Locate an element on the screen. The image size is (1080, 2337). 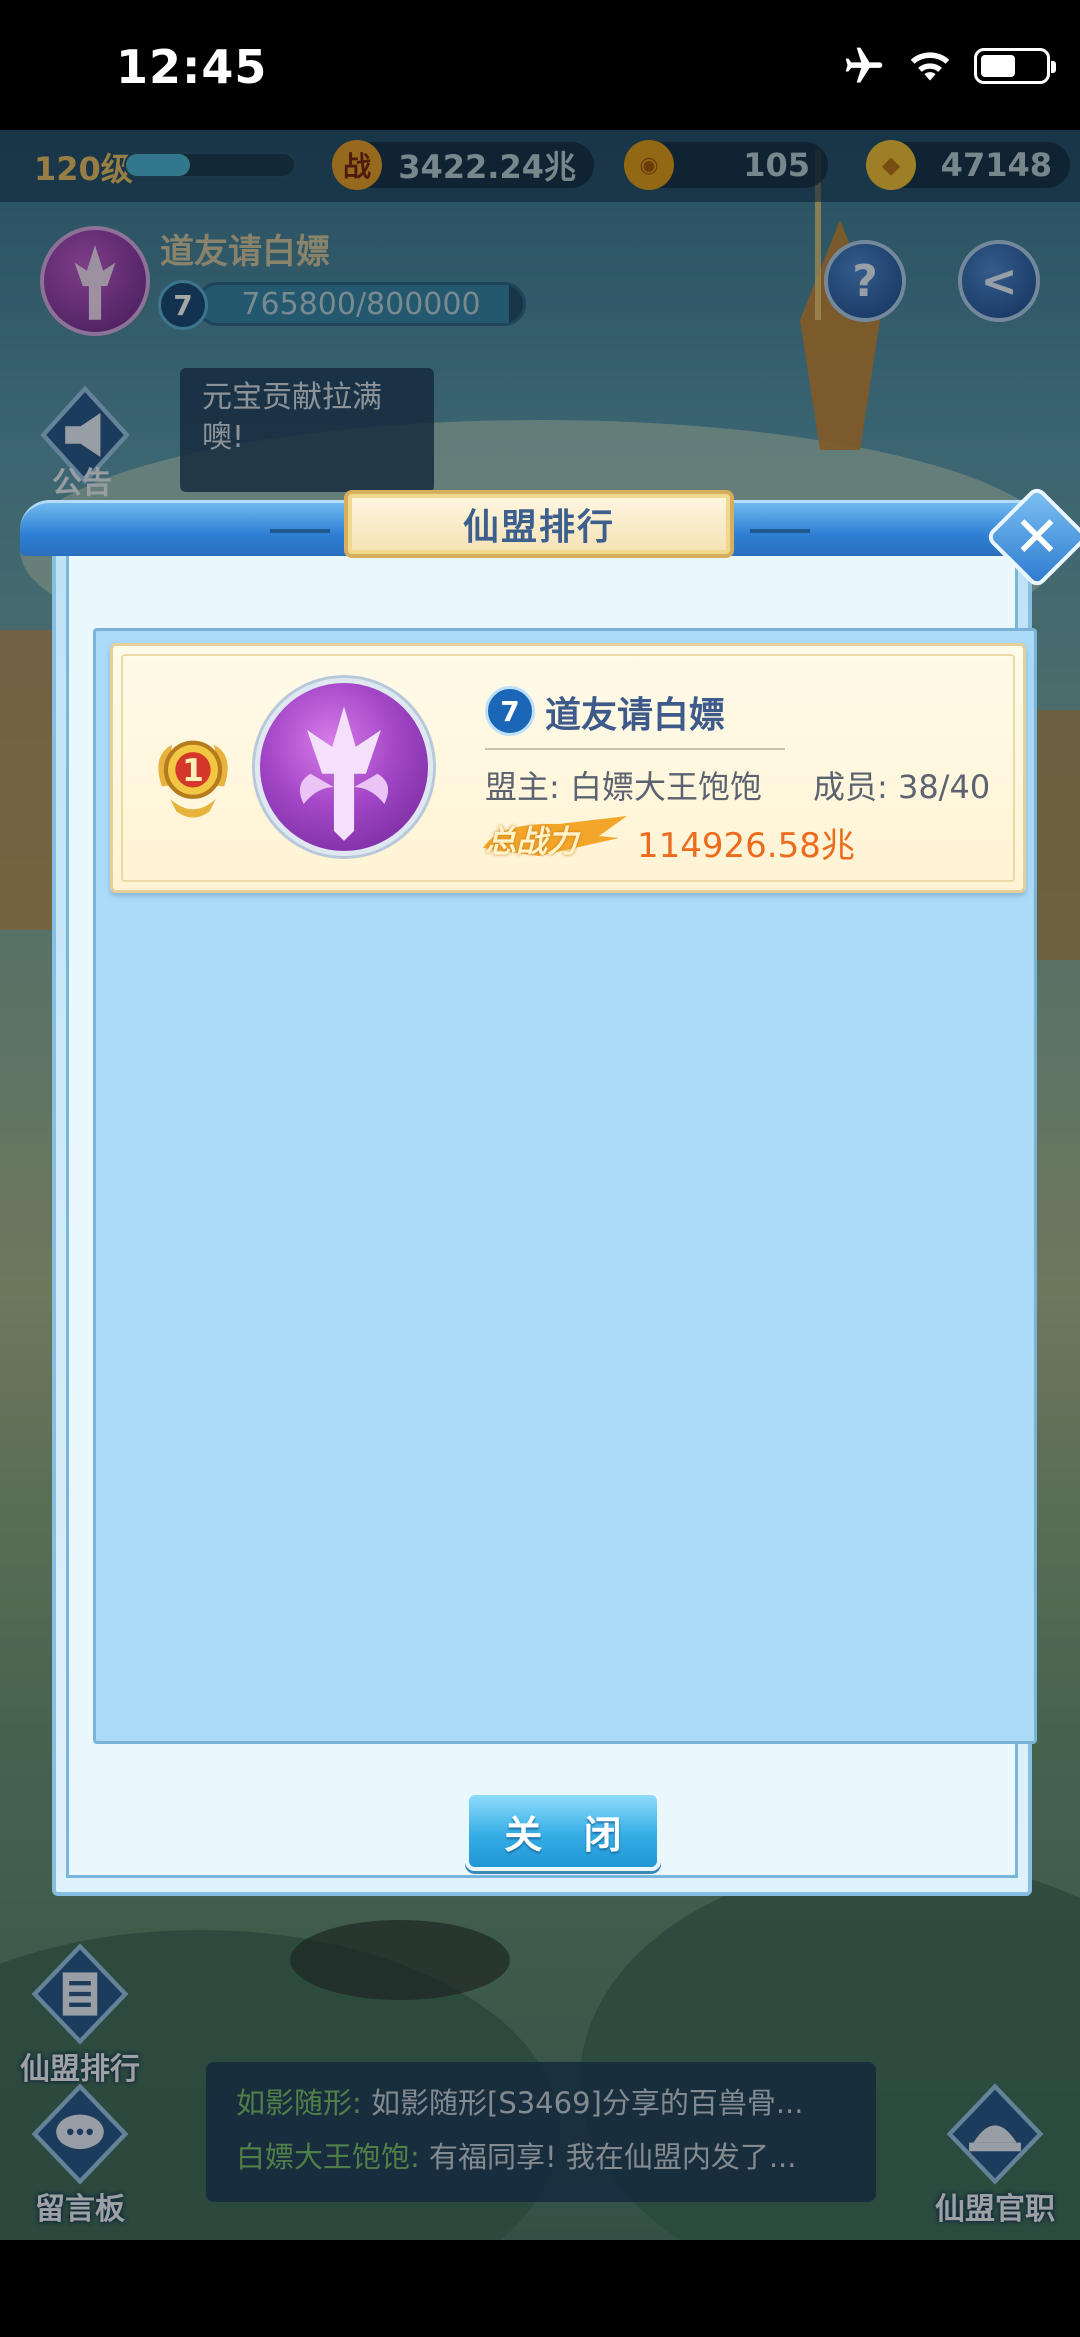
divider is located at coordinates (635, 749).